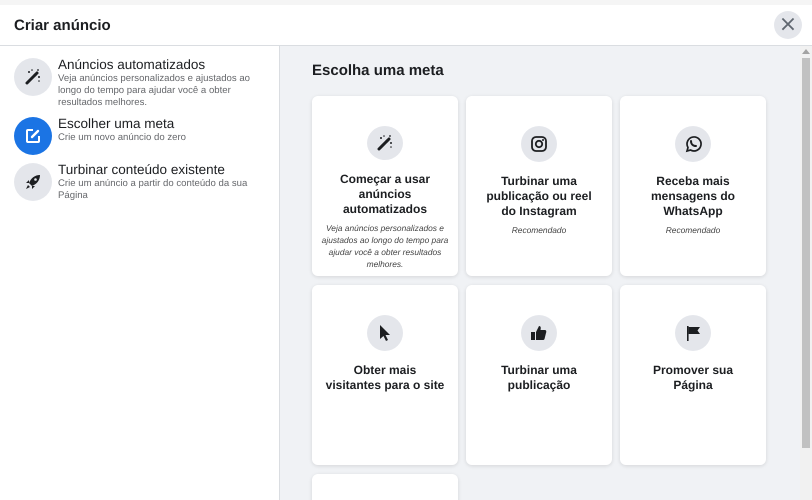 The image size is (812, 500). Describe the element at coordinates (788, 25) in the screenshot. I see `close-button: ×` at that location.